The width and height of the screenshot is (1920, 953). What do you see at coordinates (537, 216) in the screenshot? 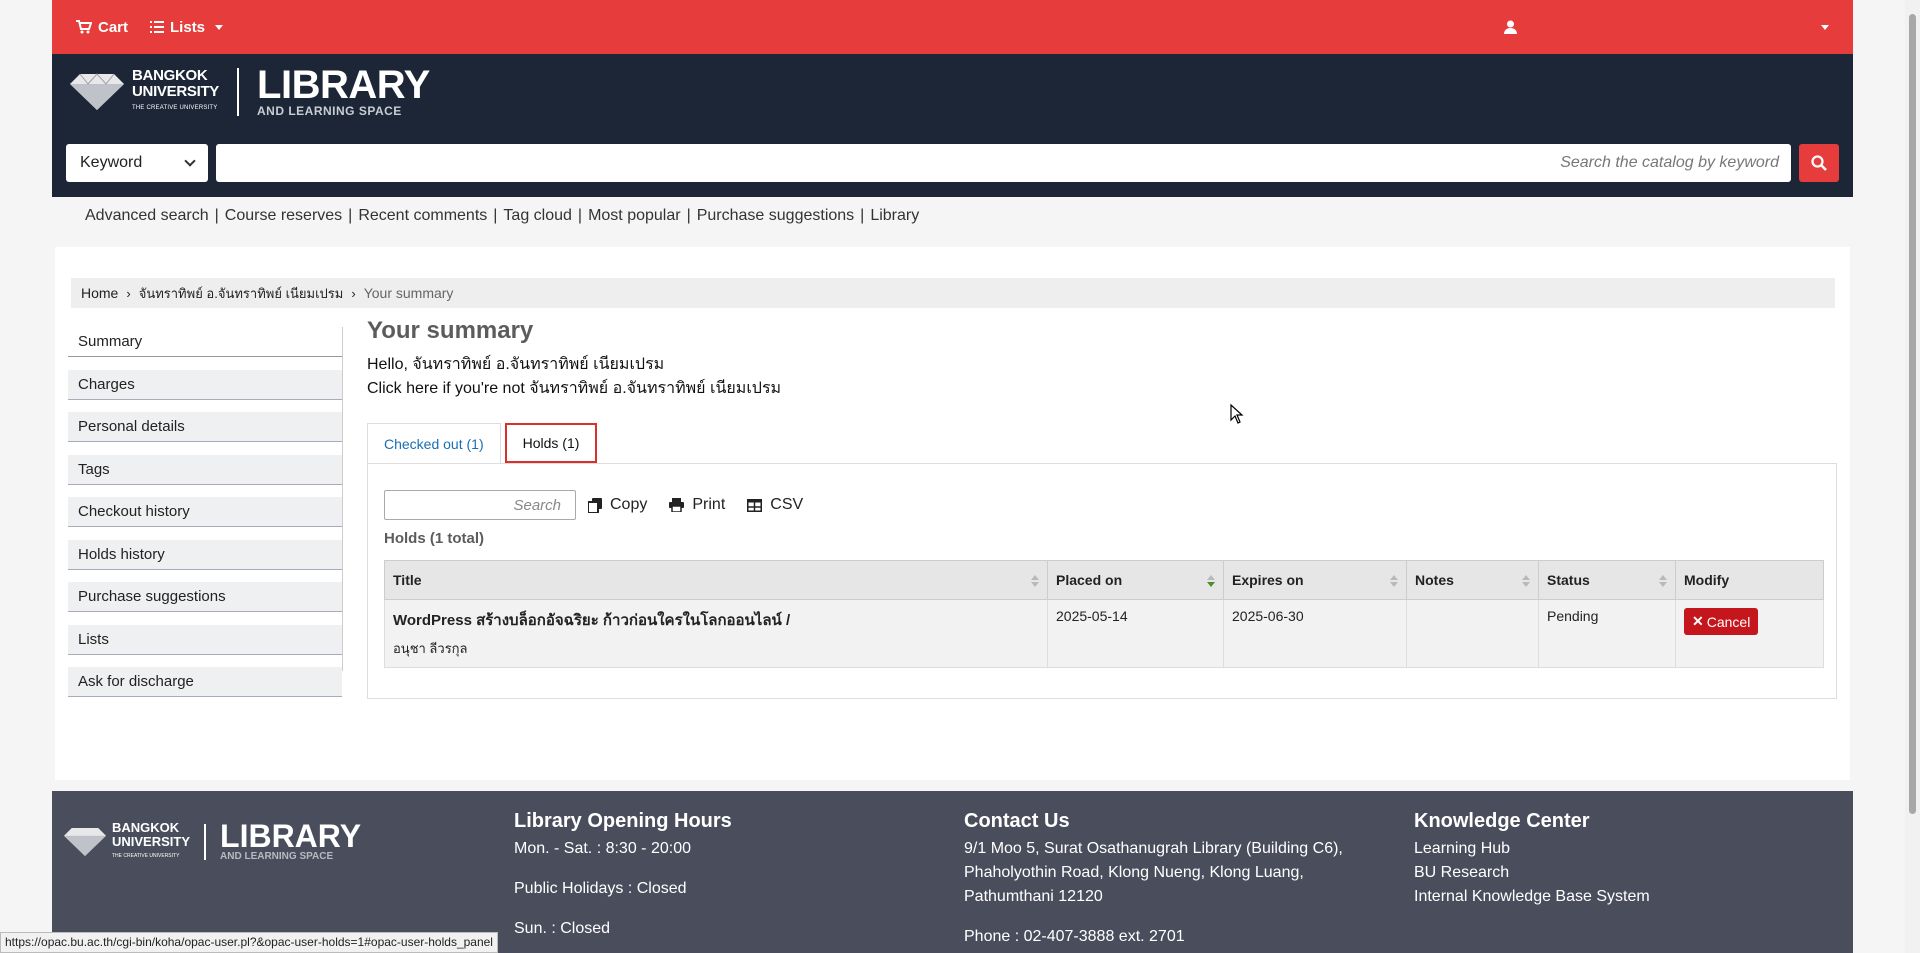
I see `nav-link-tag-cloud: Tag cloud` at bounding box center [537, 216].